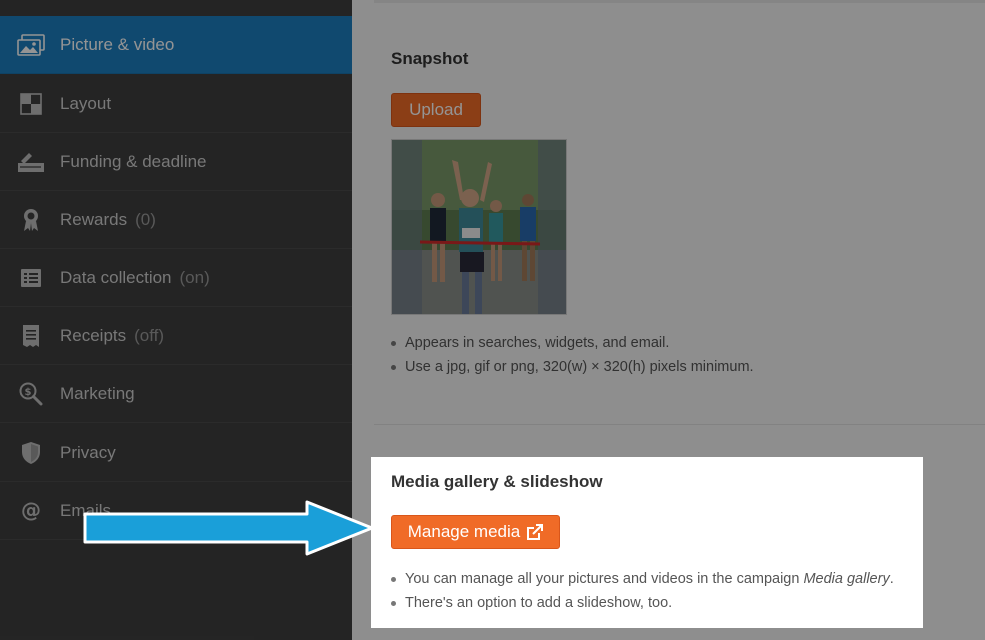 This screenshot has height=640, width=985. I want to click on manage-media-button: Manage media, so click(475, 532).